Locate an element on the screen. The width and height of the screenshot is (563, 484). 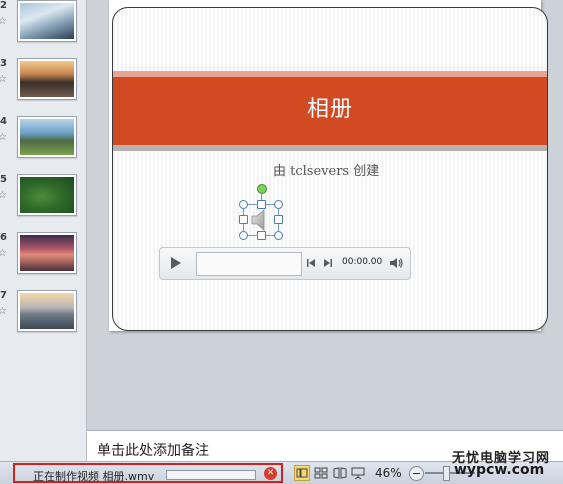
slide-sorter-icon is located at coordinates (321, 473).